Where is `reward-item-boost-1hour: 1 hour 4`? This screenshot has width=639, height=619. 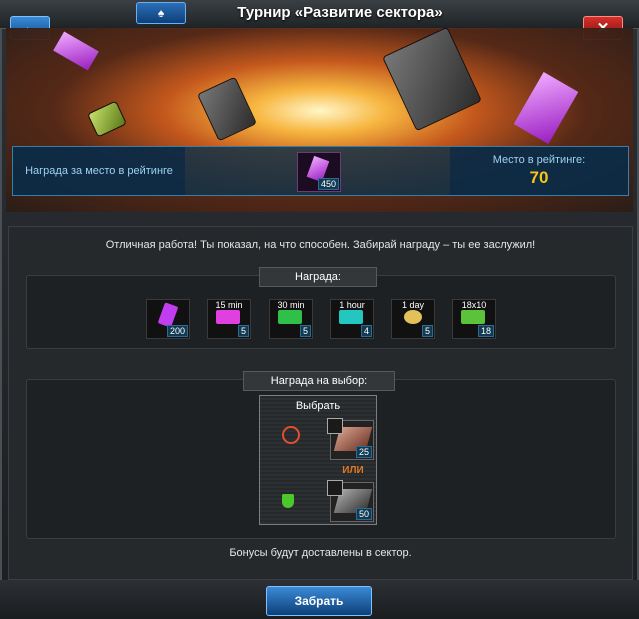
reward-item-boost-1hour: 1 hour 4 is located at coordinates (352, 319).